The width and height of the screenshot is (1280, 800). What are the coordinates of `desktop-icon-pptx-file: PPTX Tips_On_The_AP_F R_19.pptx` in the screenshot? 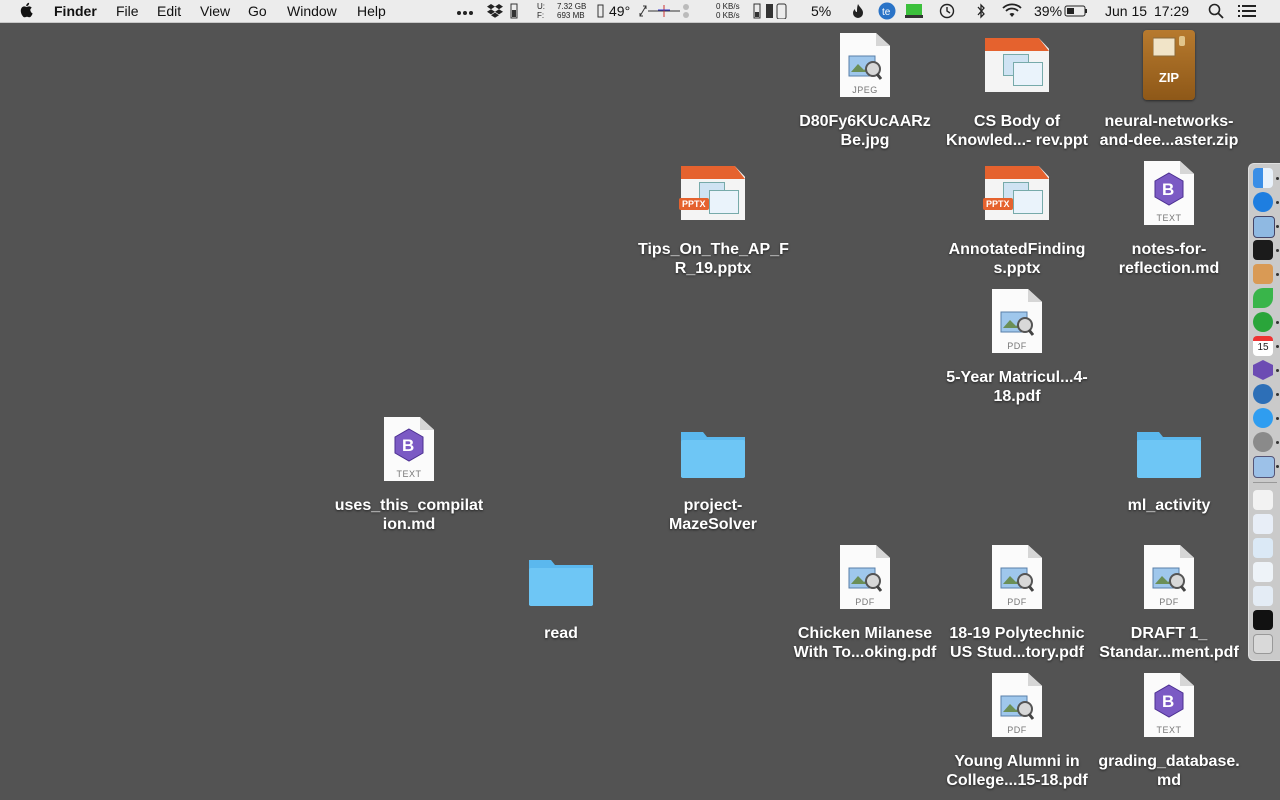 It's located at (713, 218).